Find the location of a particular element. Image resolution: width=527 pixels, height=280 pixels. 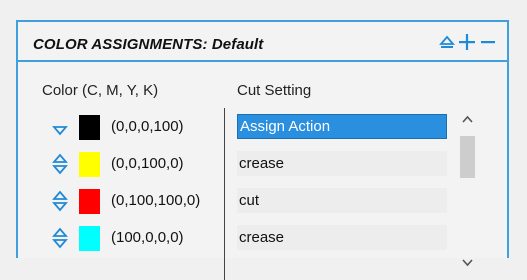

plus-icon is located at coordinates (467, 42).